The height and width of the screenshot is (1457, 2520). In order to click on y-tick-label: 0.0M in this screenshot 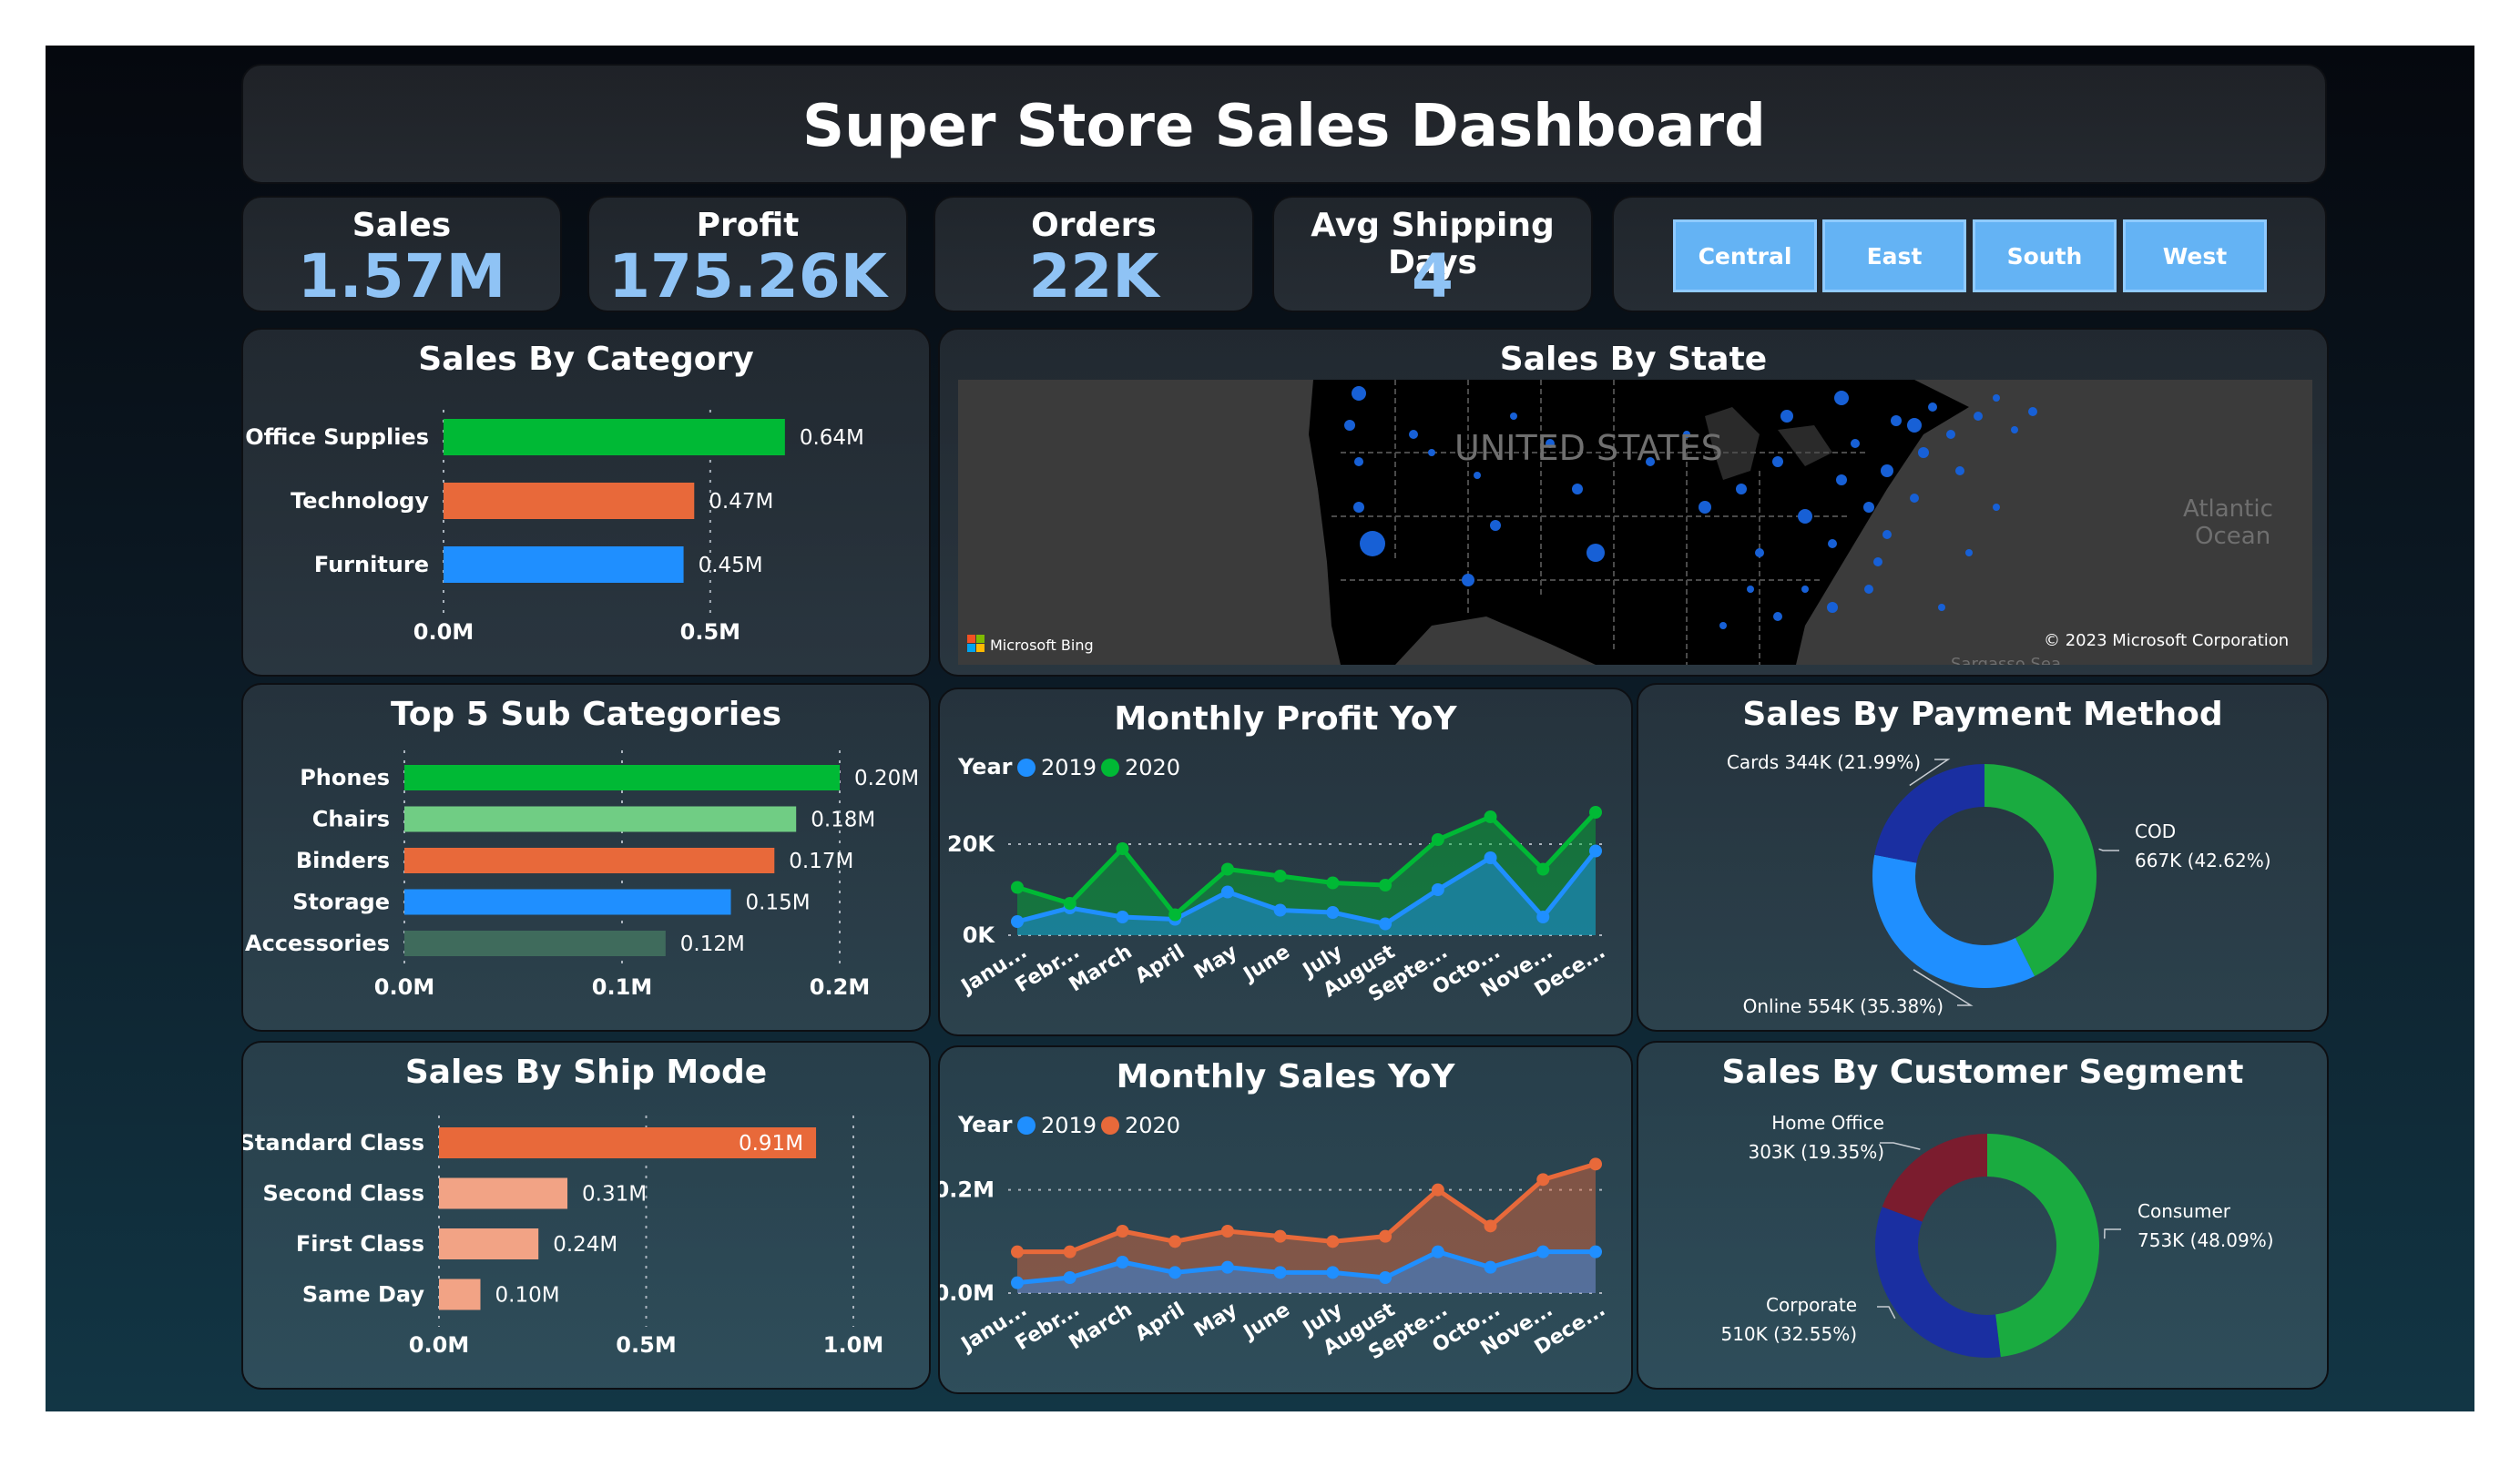, I will do `click(968, 1293)`.